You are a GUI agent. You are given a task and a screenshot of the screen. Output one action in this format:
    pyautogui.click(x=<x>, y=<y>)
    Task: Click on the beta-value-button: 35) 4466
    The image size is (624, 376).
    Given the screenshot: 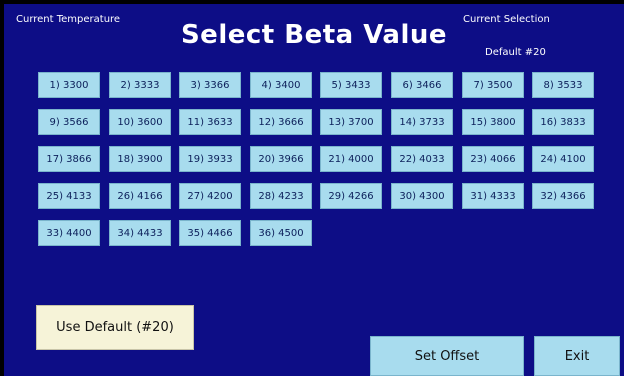 What is the action you would take?
    pyautogui.click(x=210, y=233)
    